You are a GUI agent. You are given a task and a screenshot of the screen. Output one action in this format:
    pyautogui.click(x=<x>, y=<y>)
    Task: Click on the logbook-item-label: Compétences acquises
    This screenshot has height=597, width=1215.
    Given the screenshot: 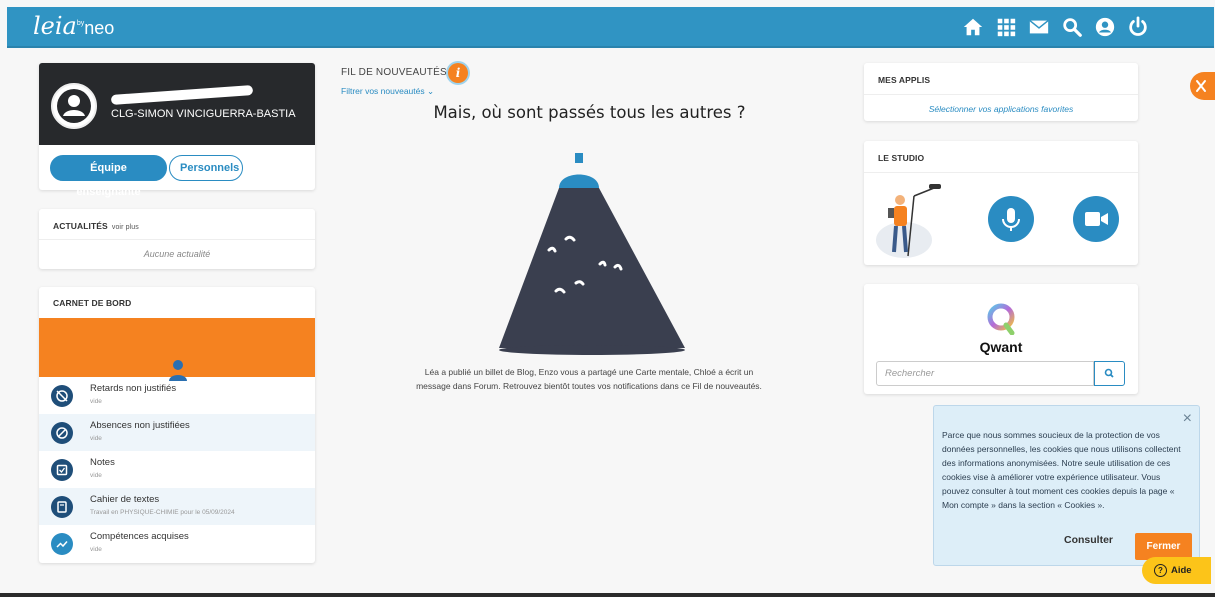 What is the action you would take?
    pyautogui.click(x=139, y=536)
    